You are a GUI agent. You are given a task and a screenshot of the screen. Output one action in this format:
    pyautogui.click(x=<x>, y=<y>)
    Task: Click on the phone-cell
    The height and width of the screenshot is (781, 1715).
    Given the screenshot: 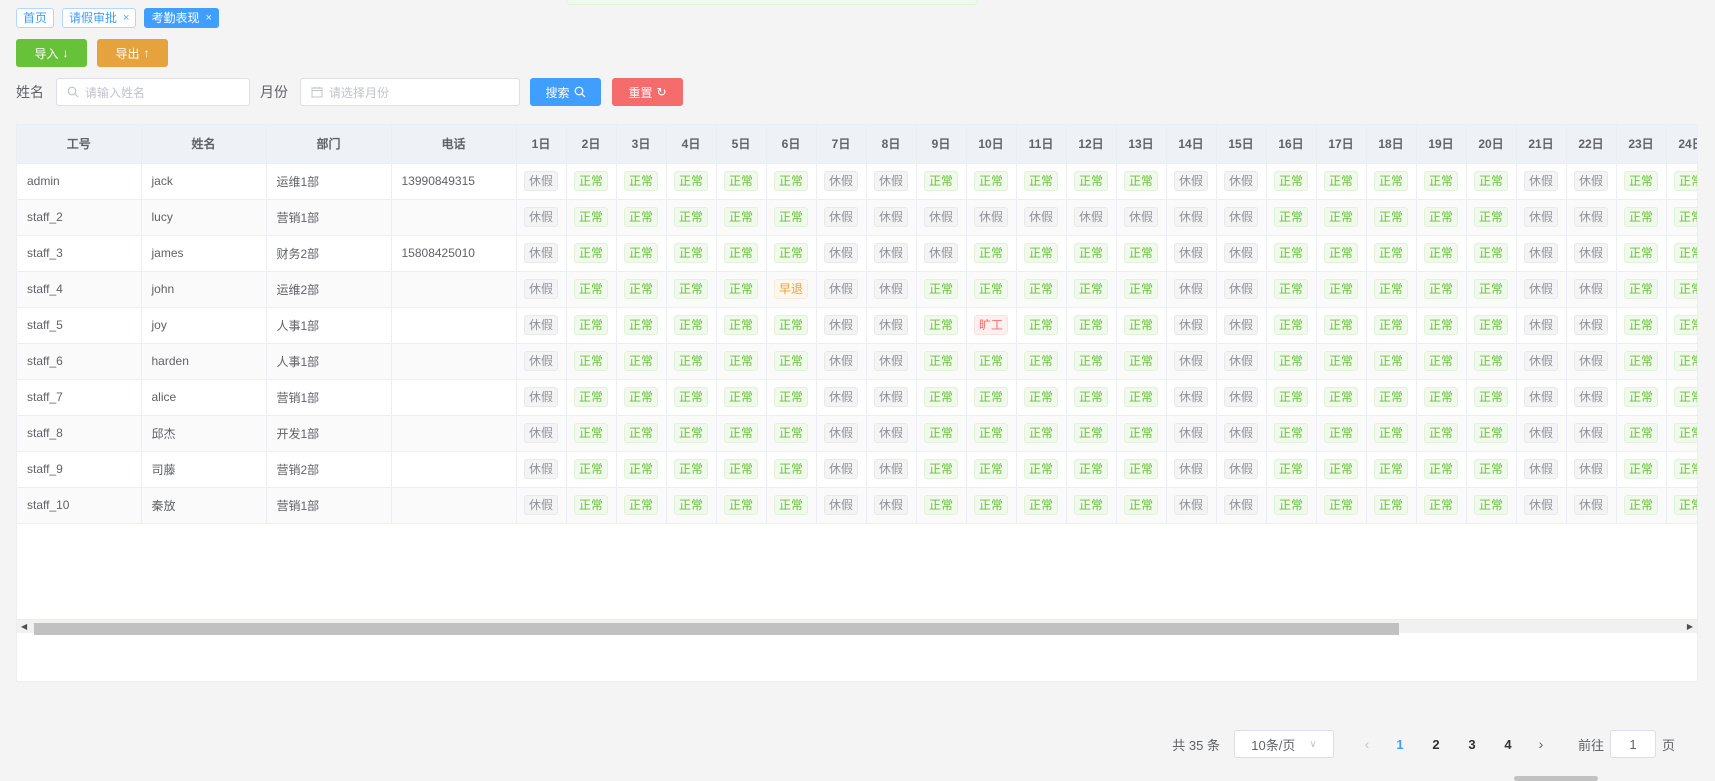 What is the action you would take?
    pyautogui.click(x=454, y=325)
    